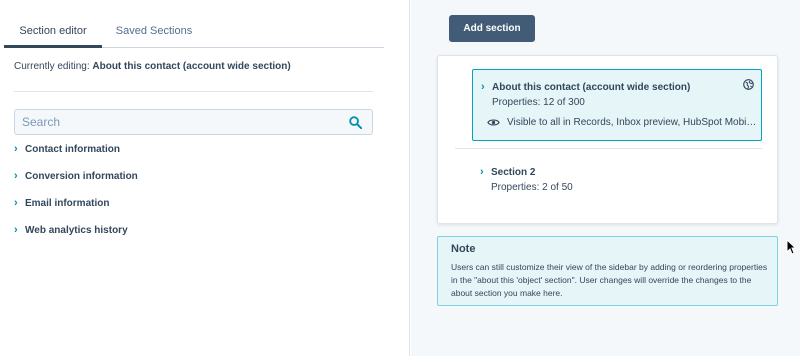  Describe the element at coordinates (355, 122) in the screenshot. I see `search-icon` at that location.